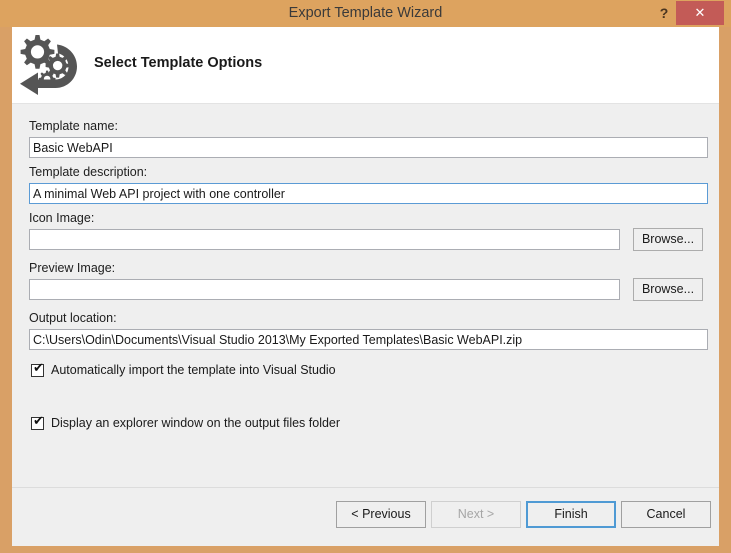  What do you see at coordinates (48, 63) in the screenshot?
I see `export-template-gears-icon` at bounding box center [48, 63].